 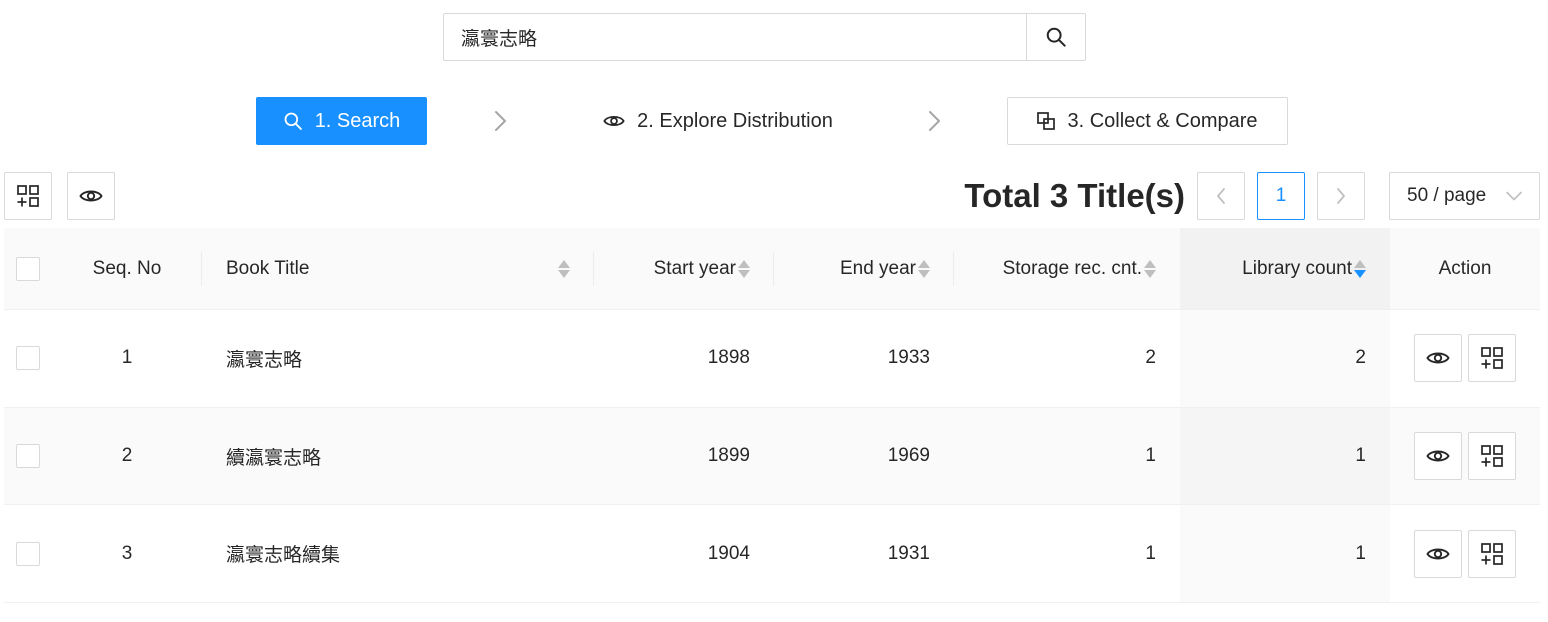 I want to click on book-title-cell: 瀛寰志略, so click(x=264, y=359).